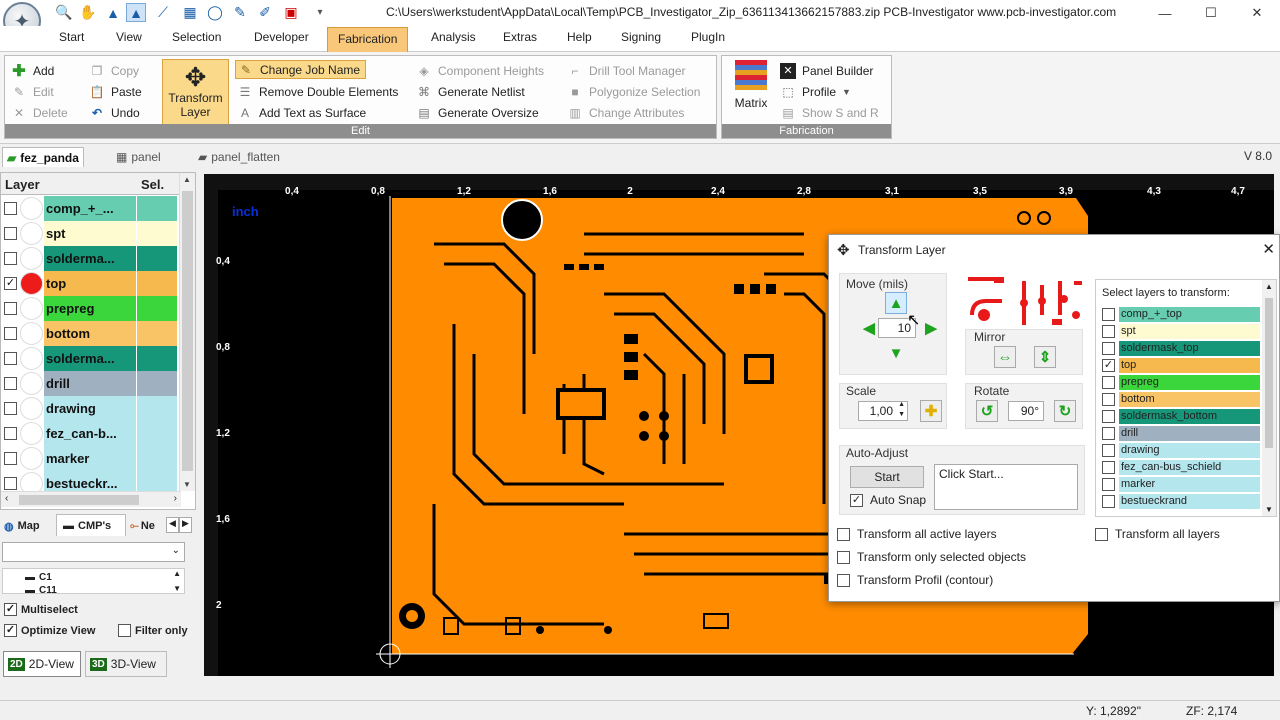  What do you see at coordinates (41, 589) in the screenshot?
I see `tree-item-c11: ▬ C11` at bounding box center [41, 589].